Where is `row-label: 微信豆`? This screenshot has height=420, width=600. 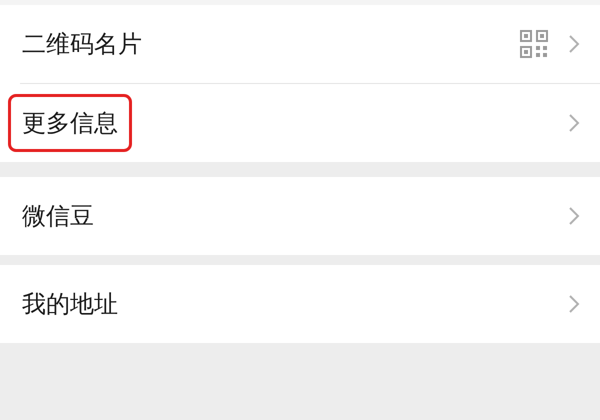
row-label: 微信豆 is located at coordinates (58, 216).